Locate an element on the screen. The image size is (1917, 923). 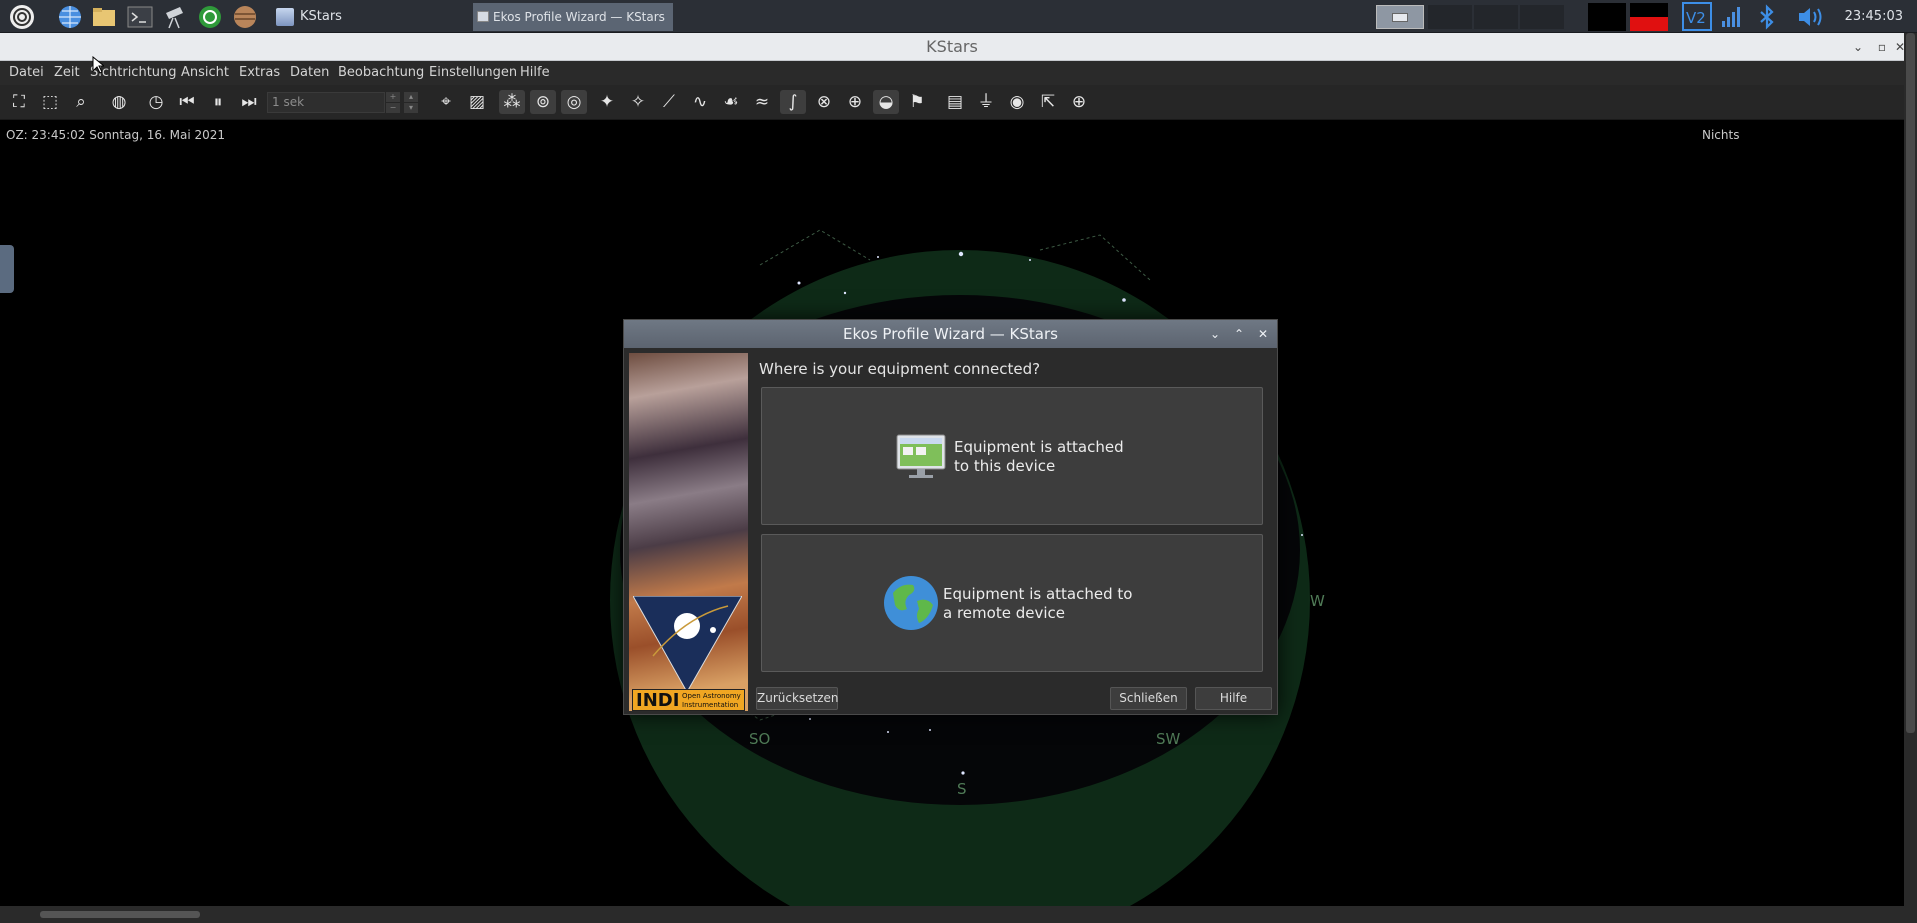
ekos-icon: ⇱ is located at coordinates (1048, 102).